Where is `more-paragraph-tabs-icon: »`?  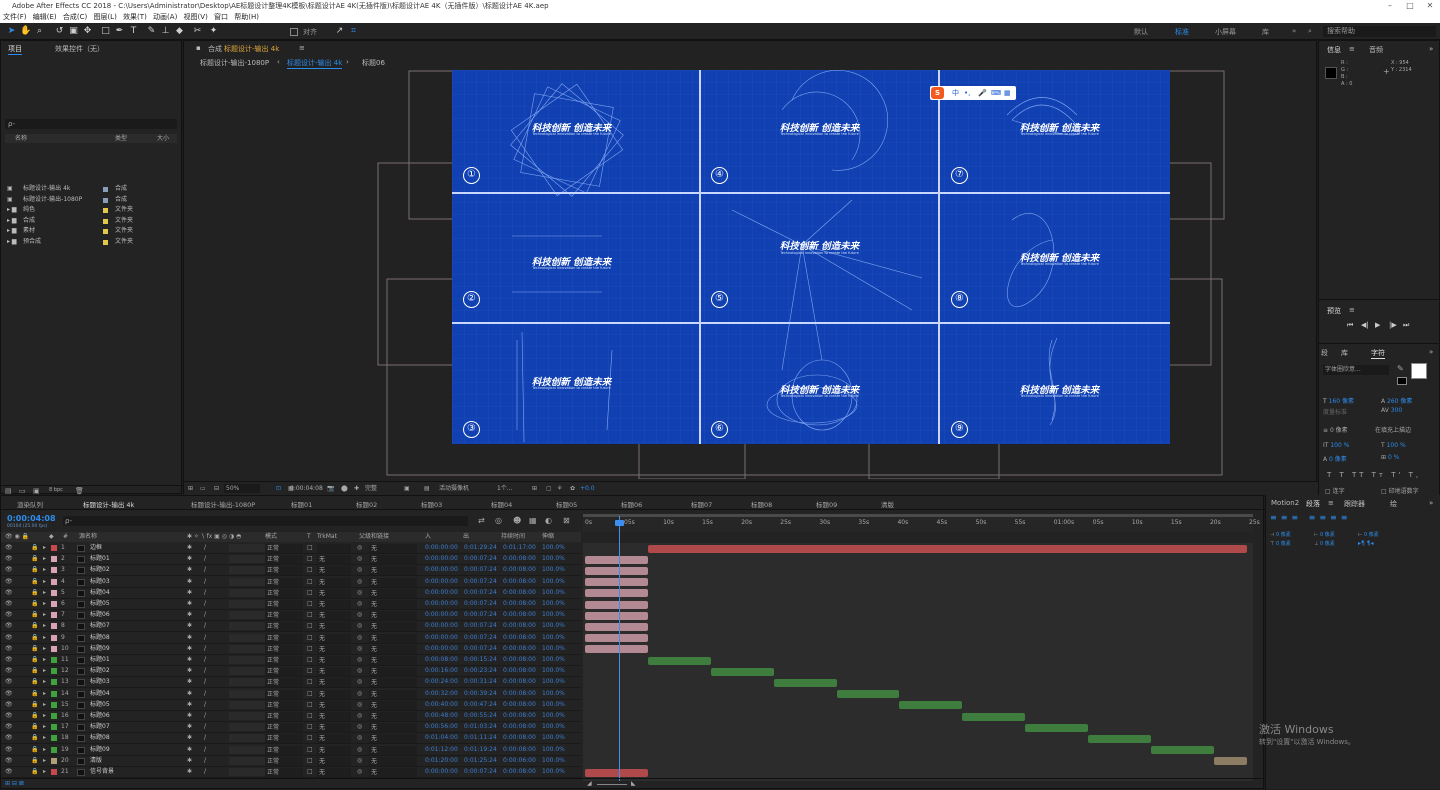
more-paragraph-tabs-icon: » is located at coordinates (1431, 503).